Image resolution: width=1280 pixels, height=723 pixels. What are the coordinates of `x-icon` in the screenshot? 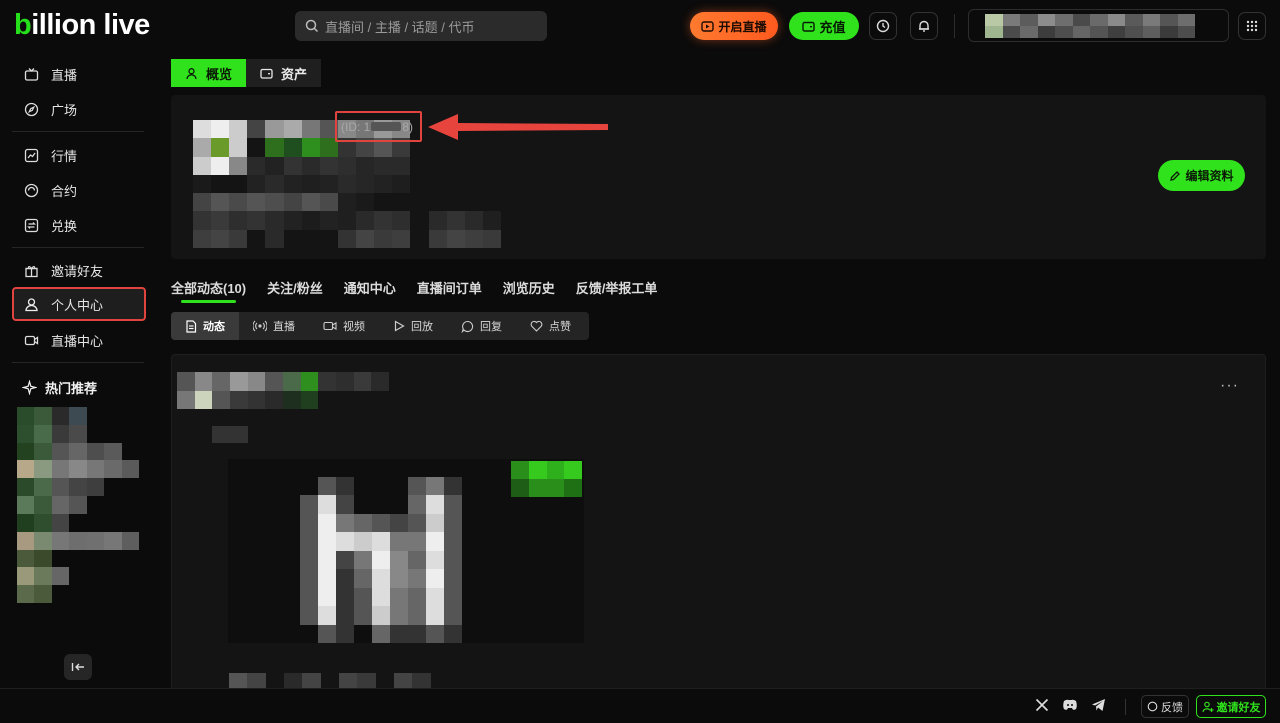 It's located at (1042, 705).